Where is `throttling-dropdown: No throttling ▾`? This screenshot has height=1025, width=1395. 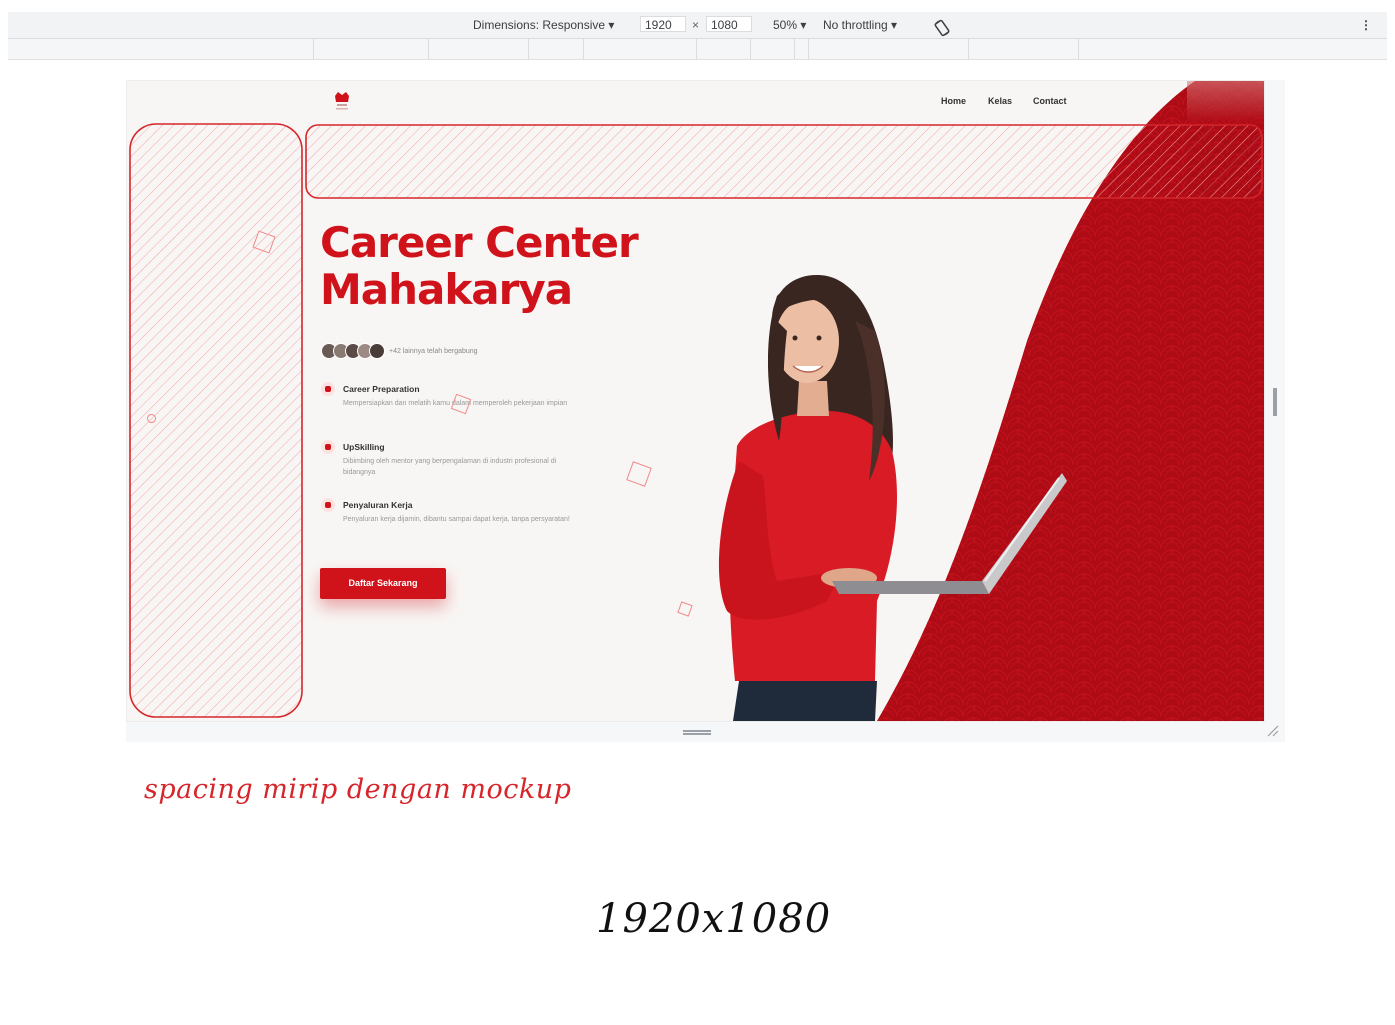 throttling-dropdown: No throttling ▾ is located at coordinates (860, 25).